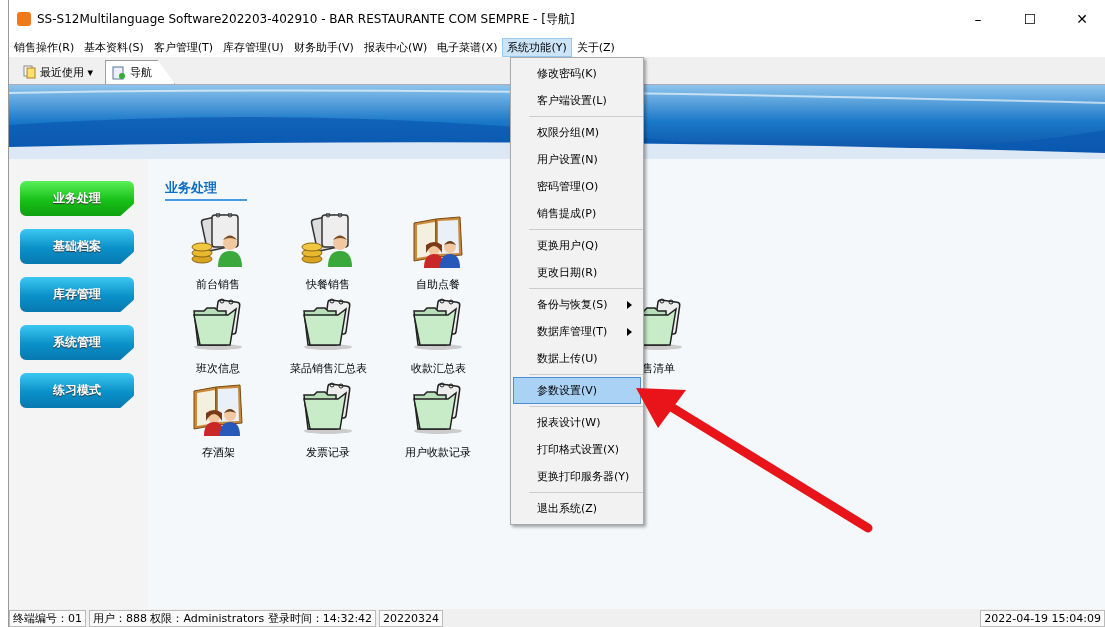  I want to click on menu-item: 系统功能(Y), so click(537, 47).